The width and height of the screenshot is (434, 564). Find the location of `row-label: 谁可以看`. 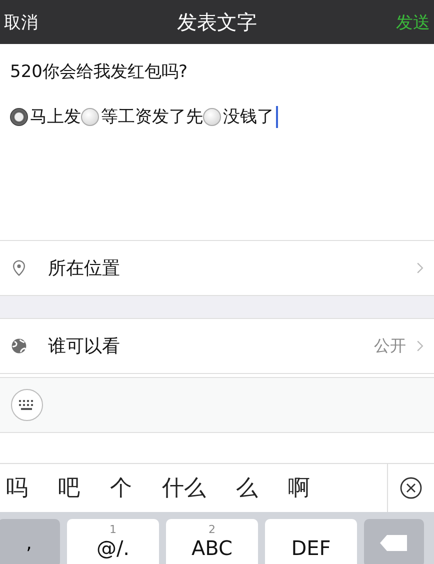

row-label: 谁可以看 is located at coordinates (84, 346).